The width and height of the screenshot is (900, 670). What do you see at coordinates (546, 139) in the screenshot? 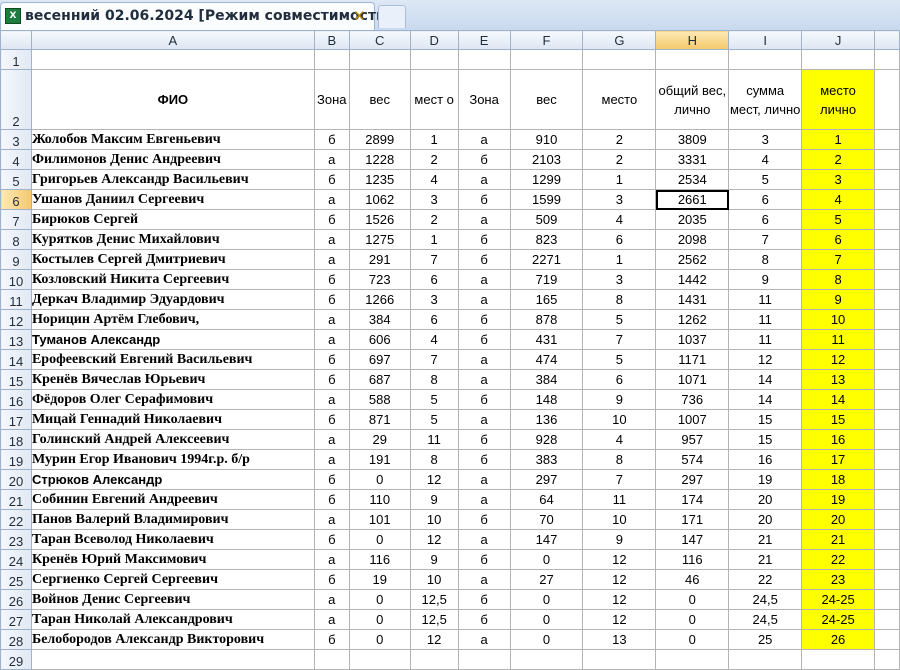
I see `weight-2-cell: 910` at bounding box center [546, 139].